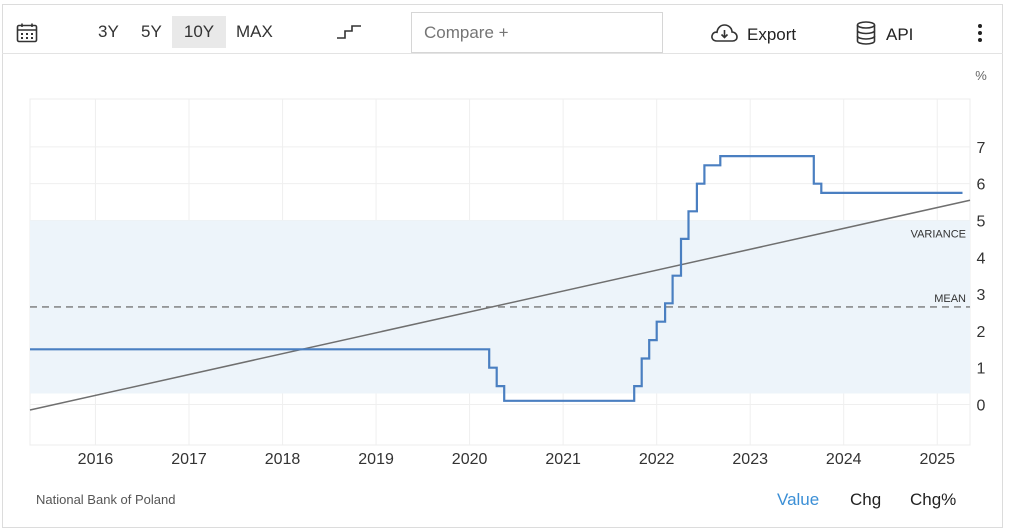  What do you see at coordinates (980, 35) in the screenshot?
I see `more-vertical-icon` at bounding box center [980, 35].